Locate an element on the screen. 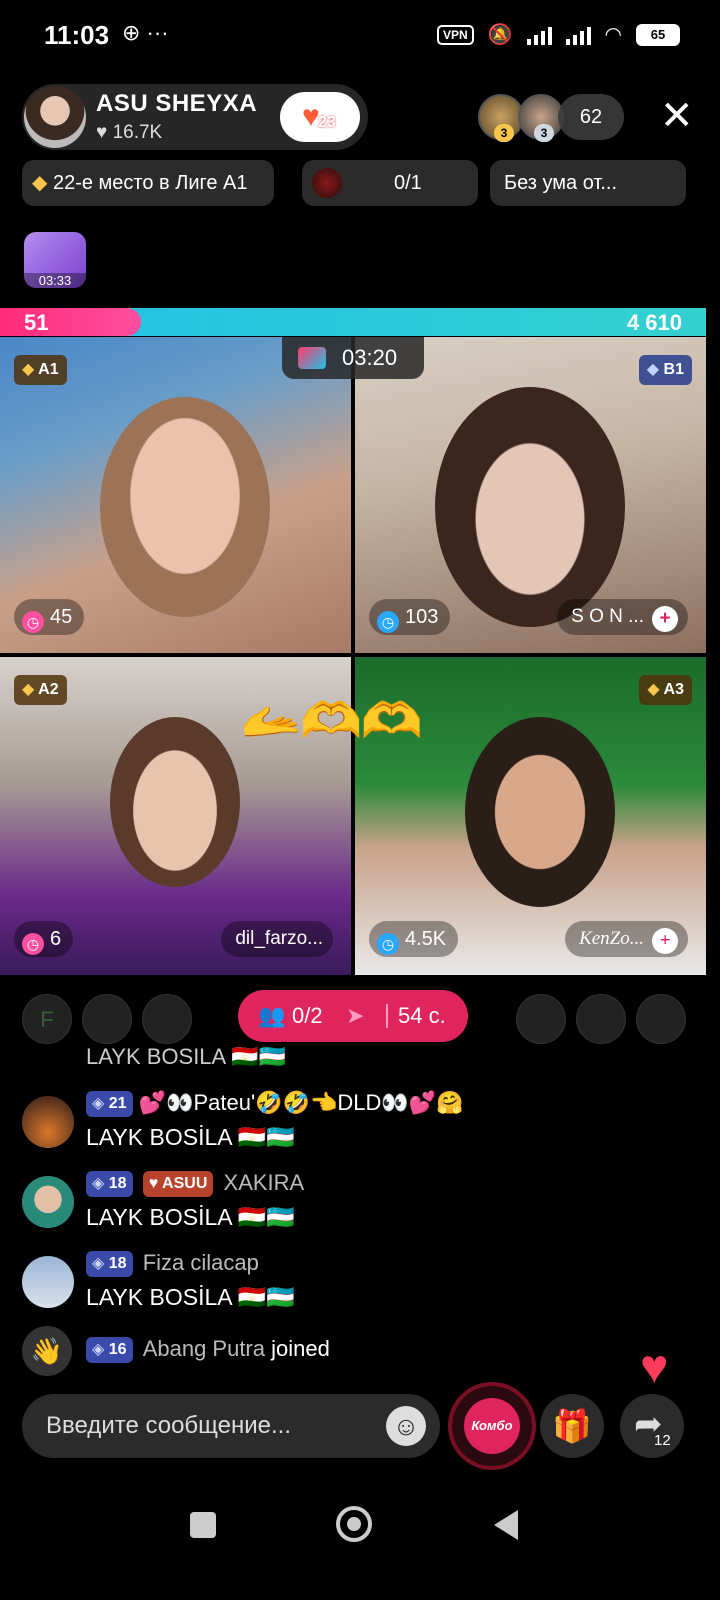 The image size is (720, 1600). floating-heart-icon: ♥ is located at coordinates (654, 1367).